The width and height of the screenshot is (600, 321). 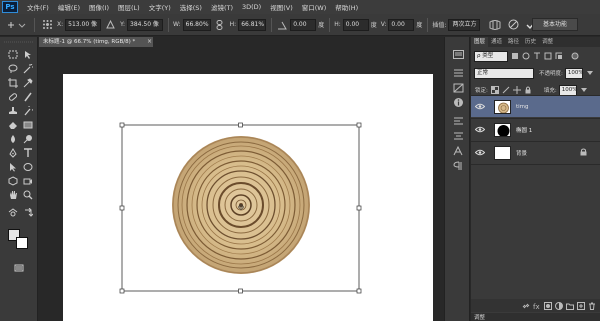 I want to click on reference-point-icon, so click(x=47, y=25).